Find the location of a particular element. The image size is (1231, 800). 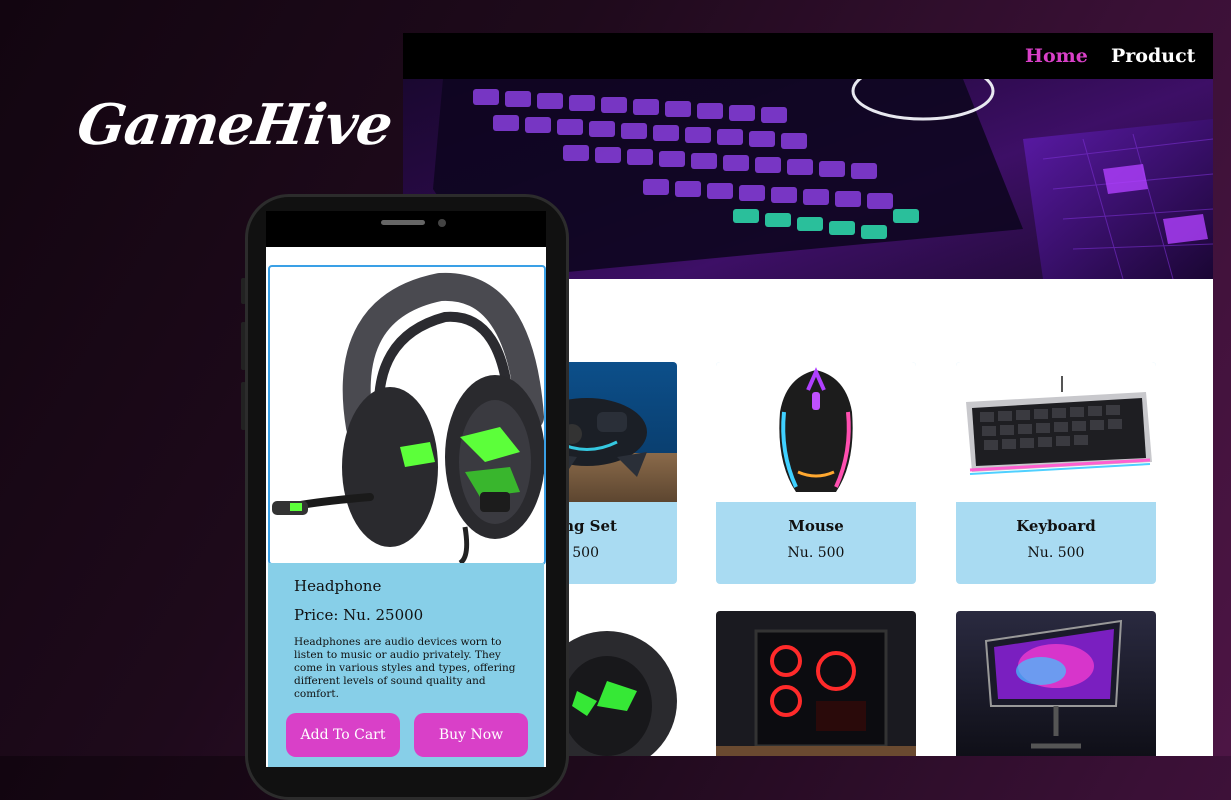

headphone-image is located at coordinates (407, 415).